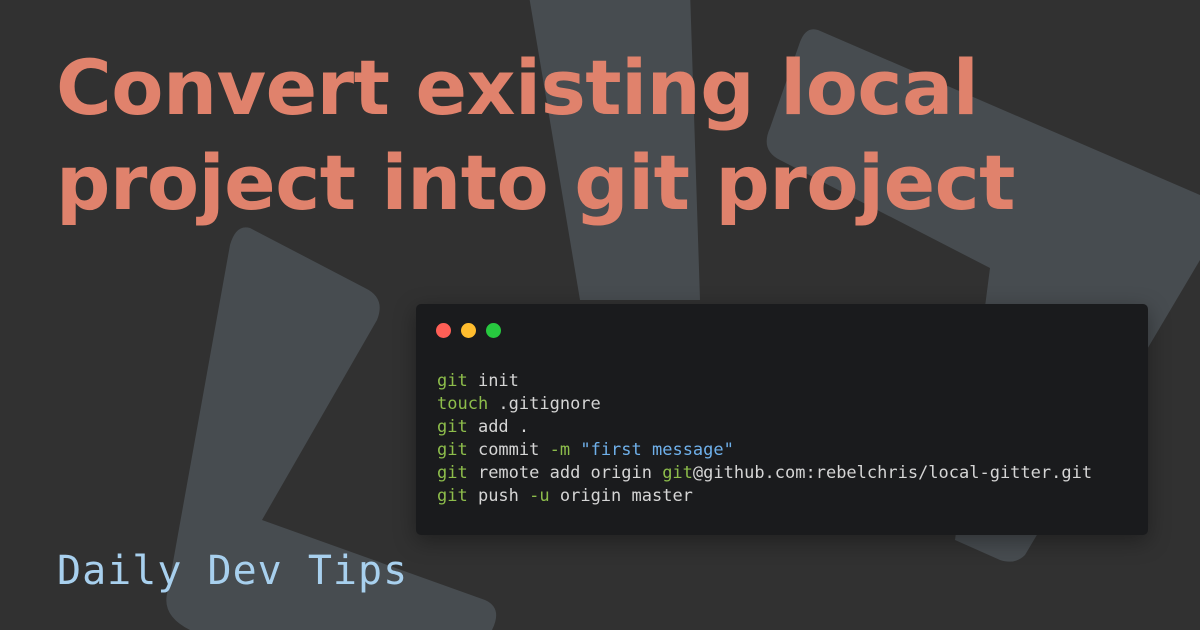 Image resolution: width=1200 pixels, height=630 pixels. Describe the element at coordinates (498, 496) in the screenshot. I see `code-token-plain: push` at that location.